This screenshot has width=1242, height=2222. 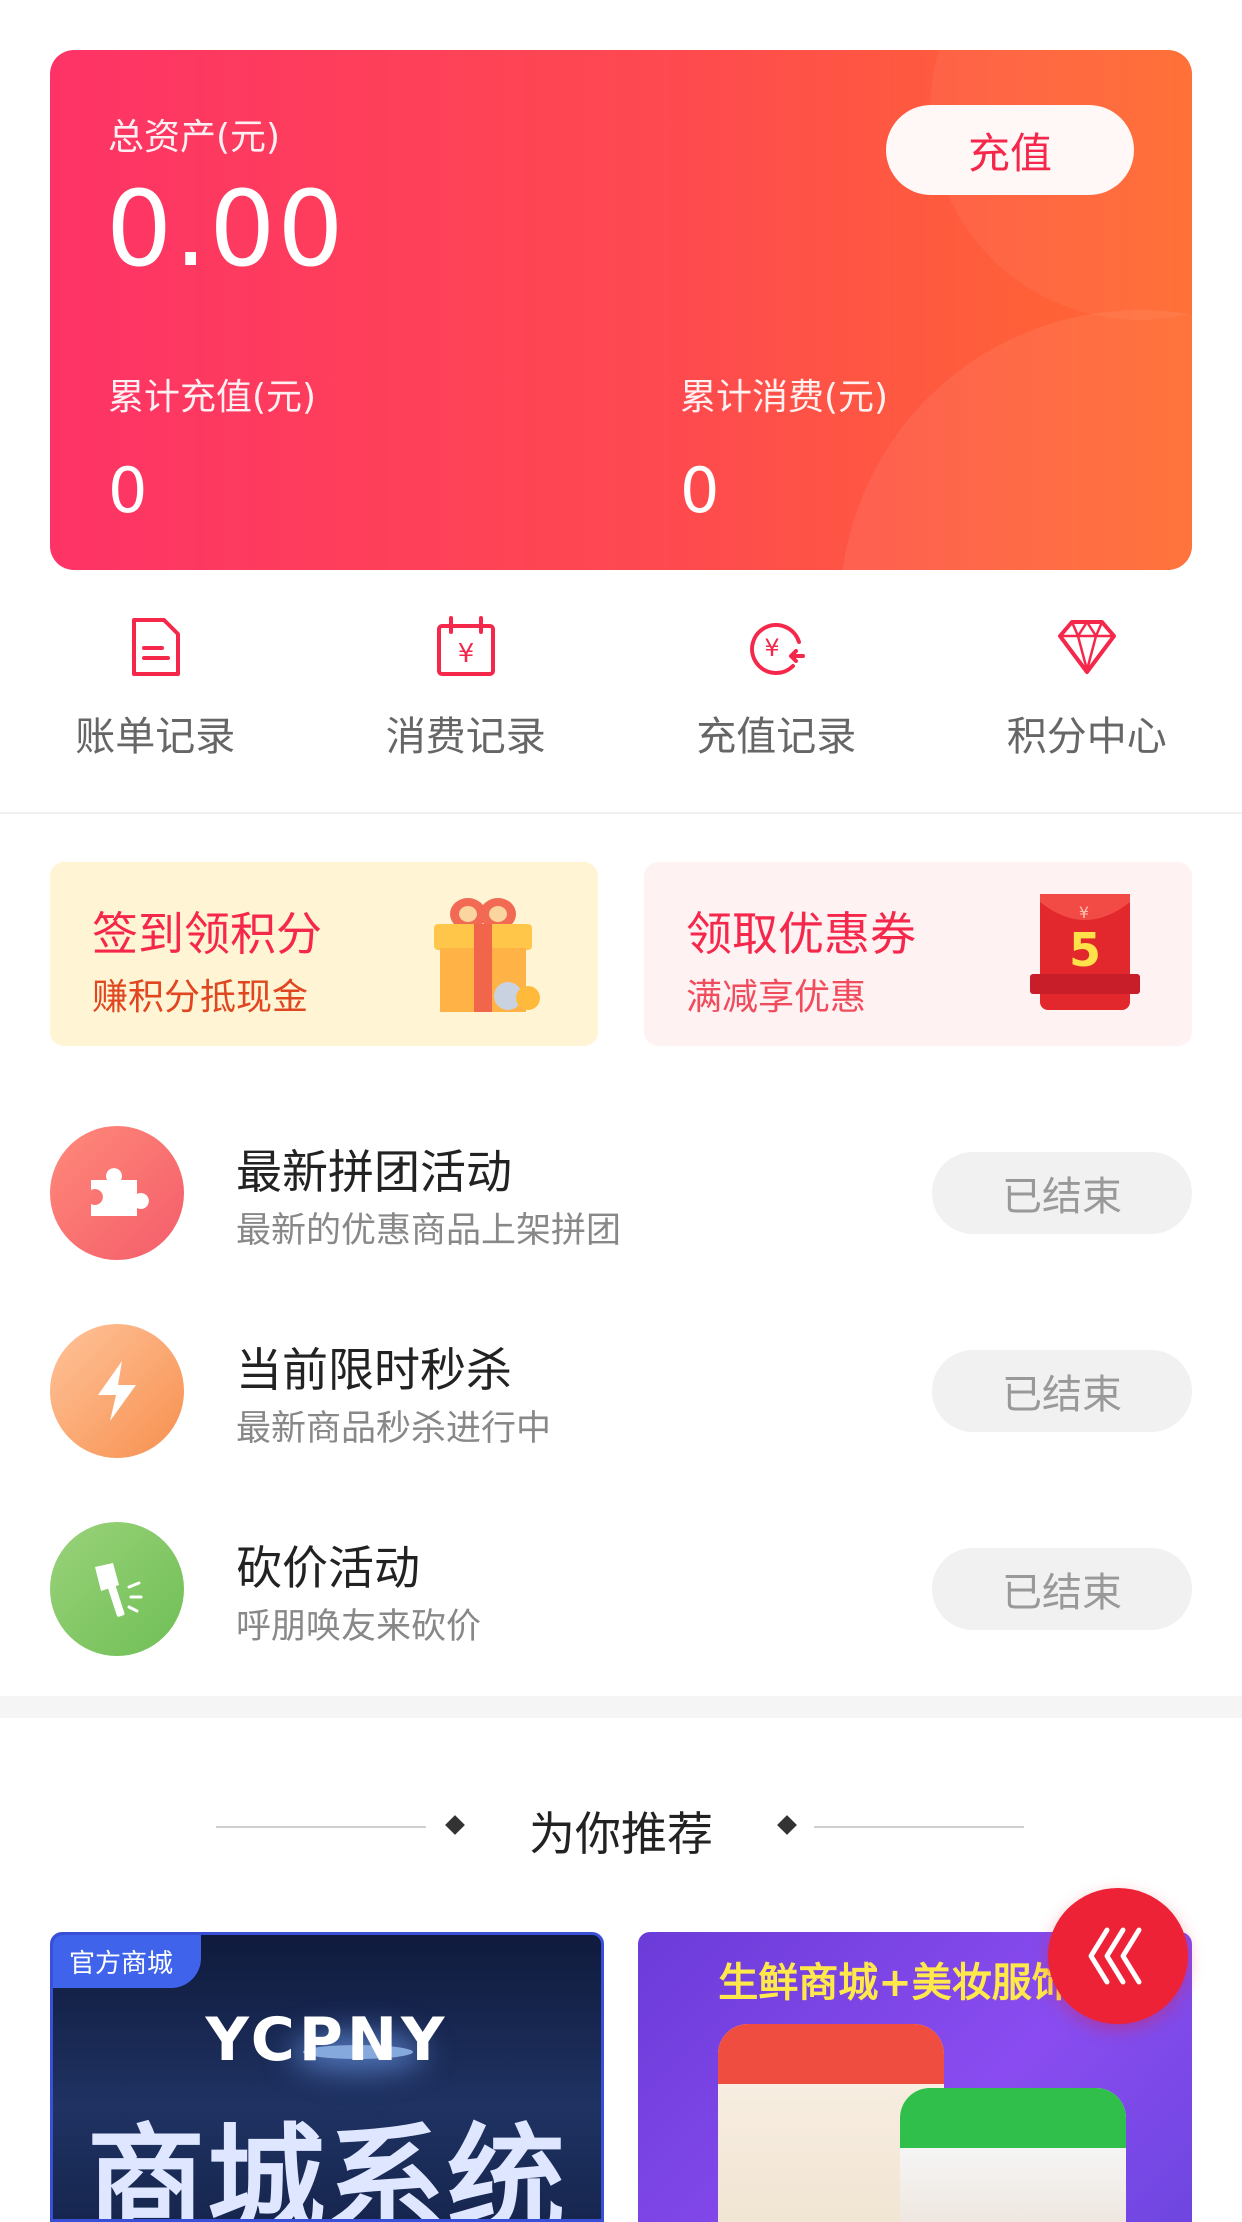 I want to click on quick-nav-label: 充值记录, so click(x=776, y=733).